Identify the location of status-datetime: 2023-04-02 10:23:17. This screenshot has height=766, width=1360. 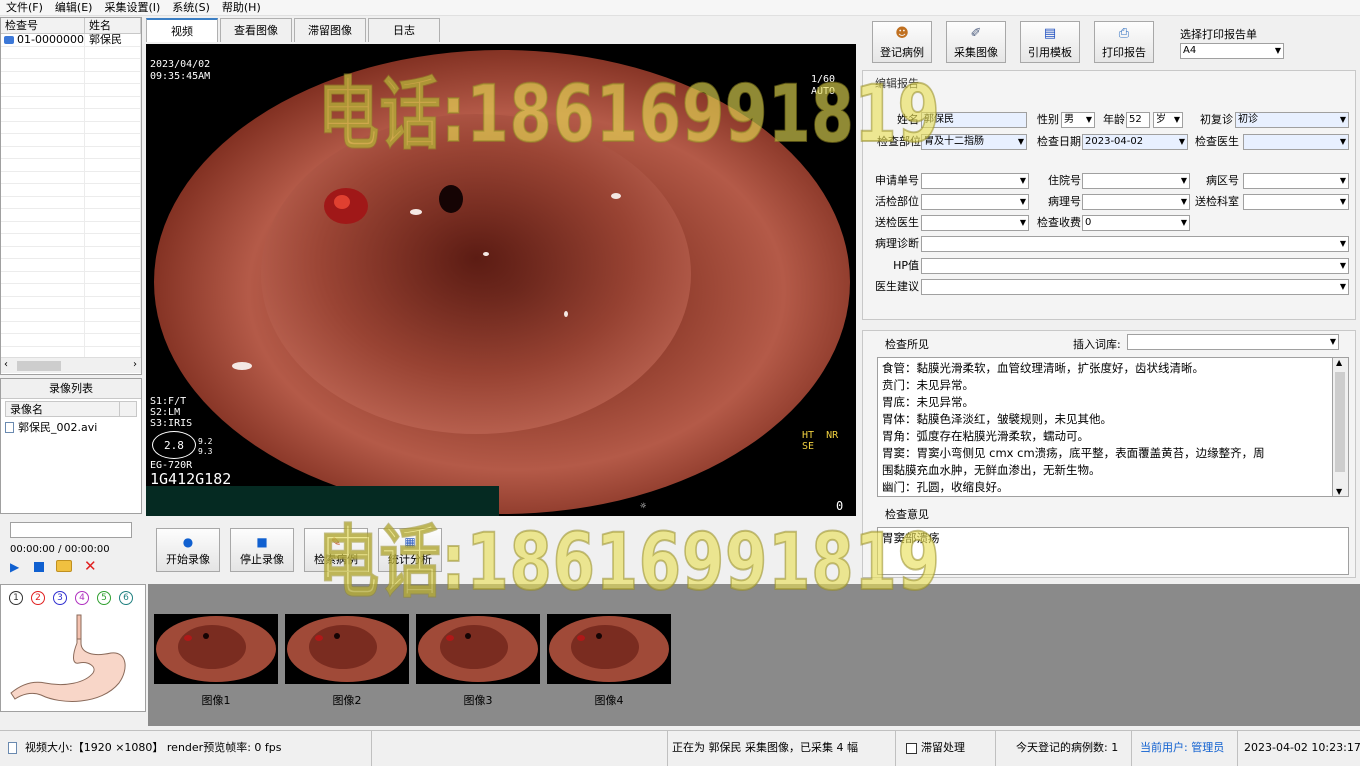
(1302, 747).